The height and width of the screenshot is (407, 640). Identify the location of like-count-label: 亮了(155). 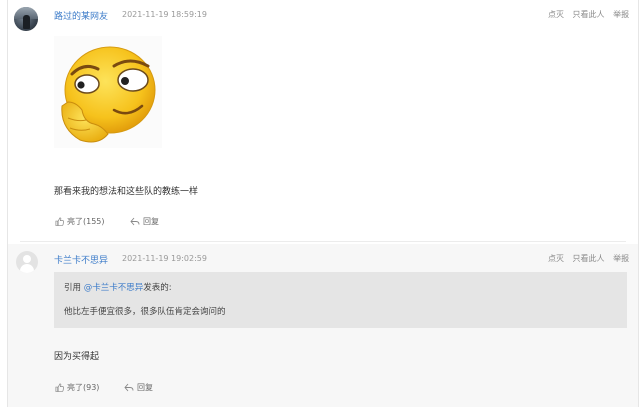
(86, 221).